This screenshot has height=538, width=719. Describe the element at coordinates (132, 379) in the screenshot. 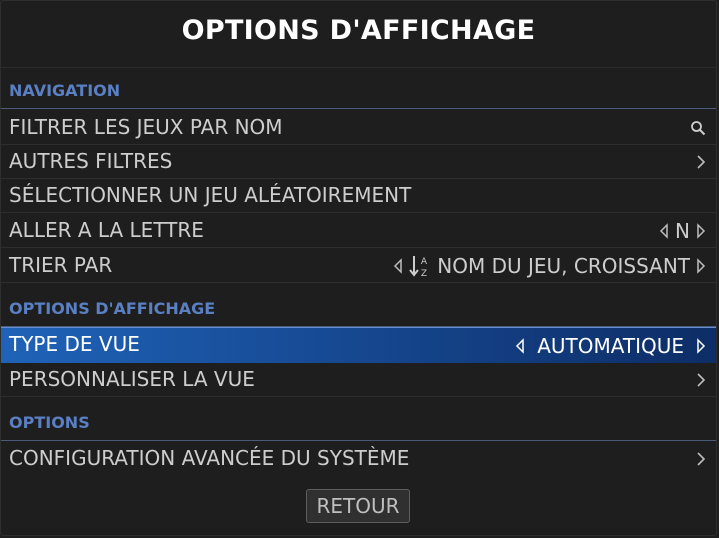

I see `row-label: PERSONNALISER LA VUE` at that location.